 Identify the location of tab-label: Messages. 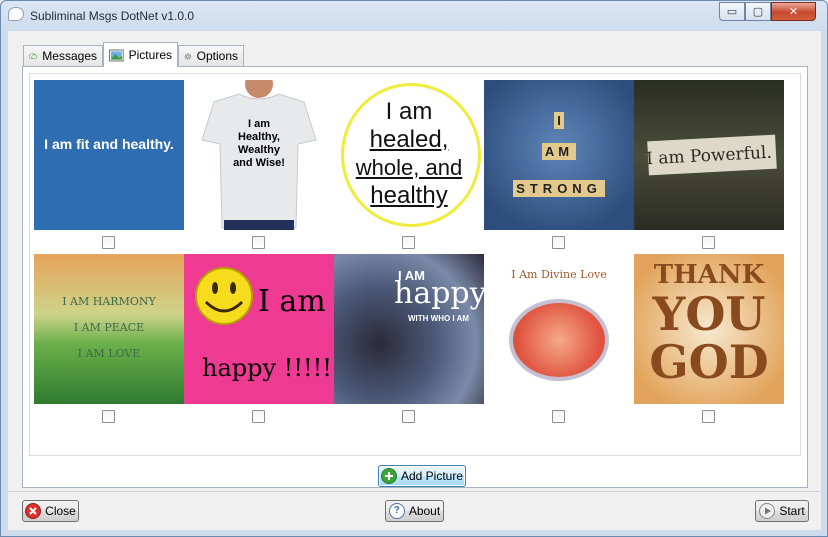
(69, 56).